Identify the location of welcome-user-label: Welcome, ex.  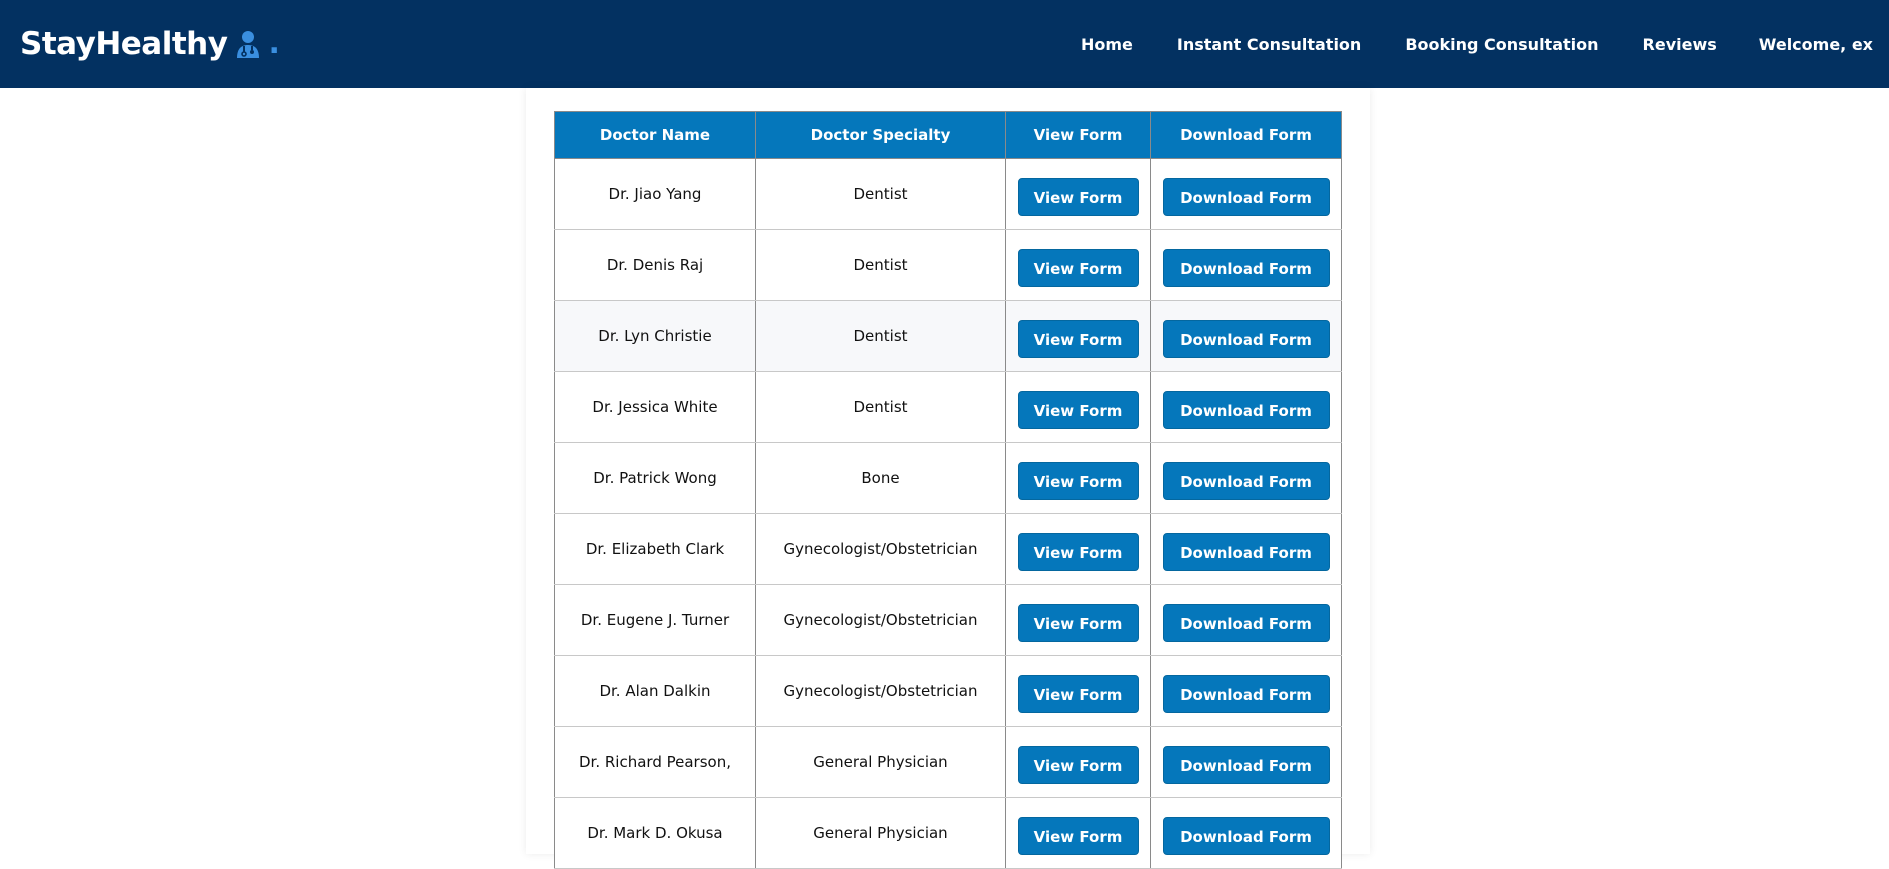
(1816, 44).